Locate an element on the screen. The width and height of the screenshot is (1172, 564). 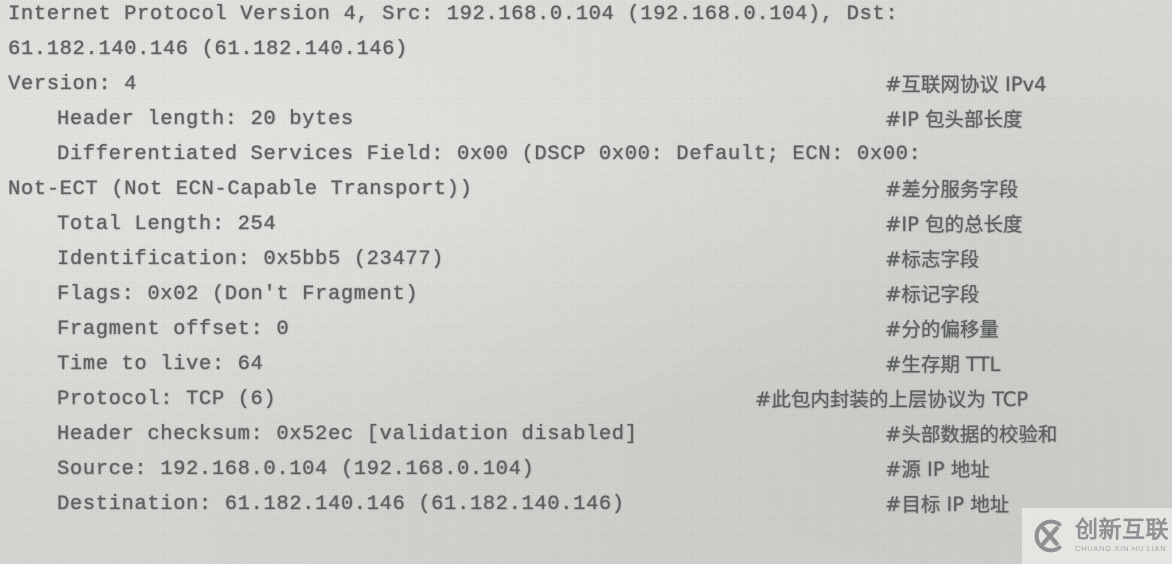
annotation-destination: #目标 IP 地址 is located at coordinates (947, 504).